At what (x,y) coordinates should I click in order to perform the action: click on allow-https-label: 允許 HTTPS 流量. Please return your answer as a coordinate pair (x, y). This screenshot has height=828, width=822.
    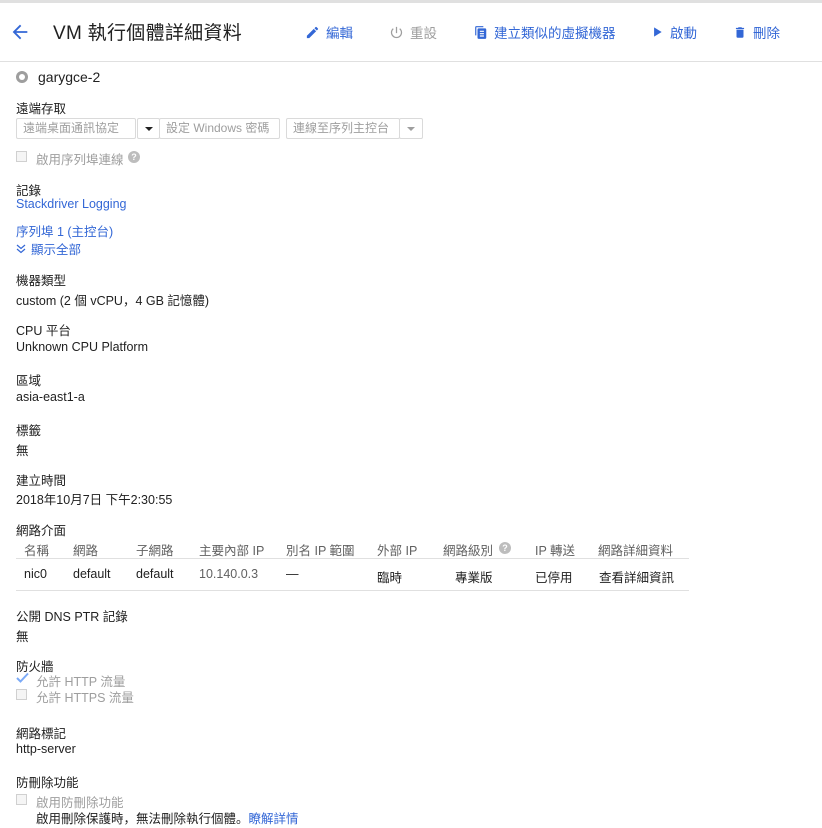
    Looking at the image, I should click on (85, 698).